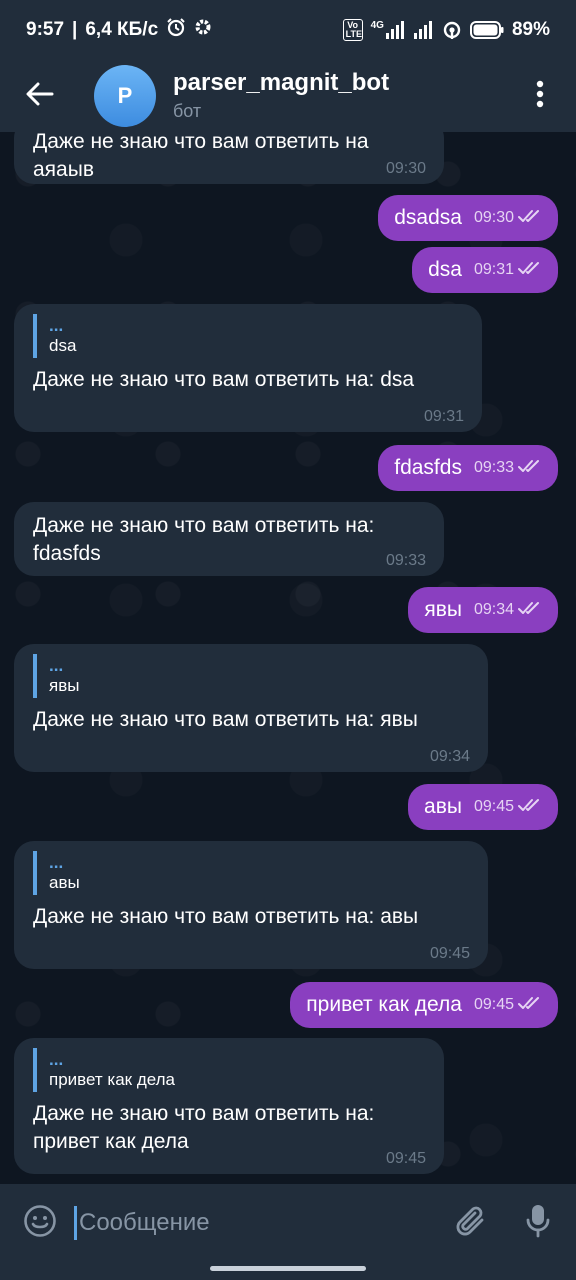 The height and width of the screenshot is (1280, 576). I want to click on more-vertical-icon, so click(540, 96).